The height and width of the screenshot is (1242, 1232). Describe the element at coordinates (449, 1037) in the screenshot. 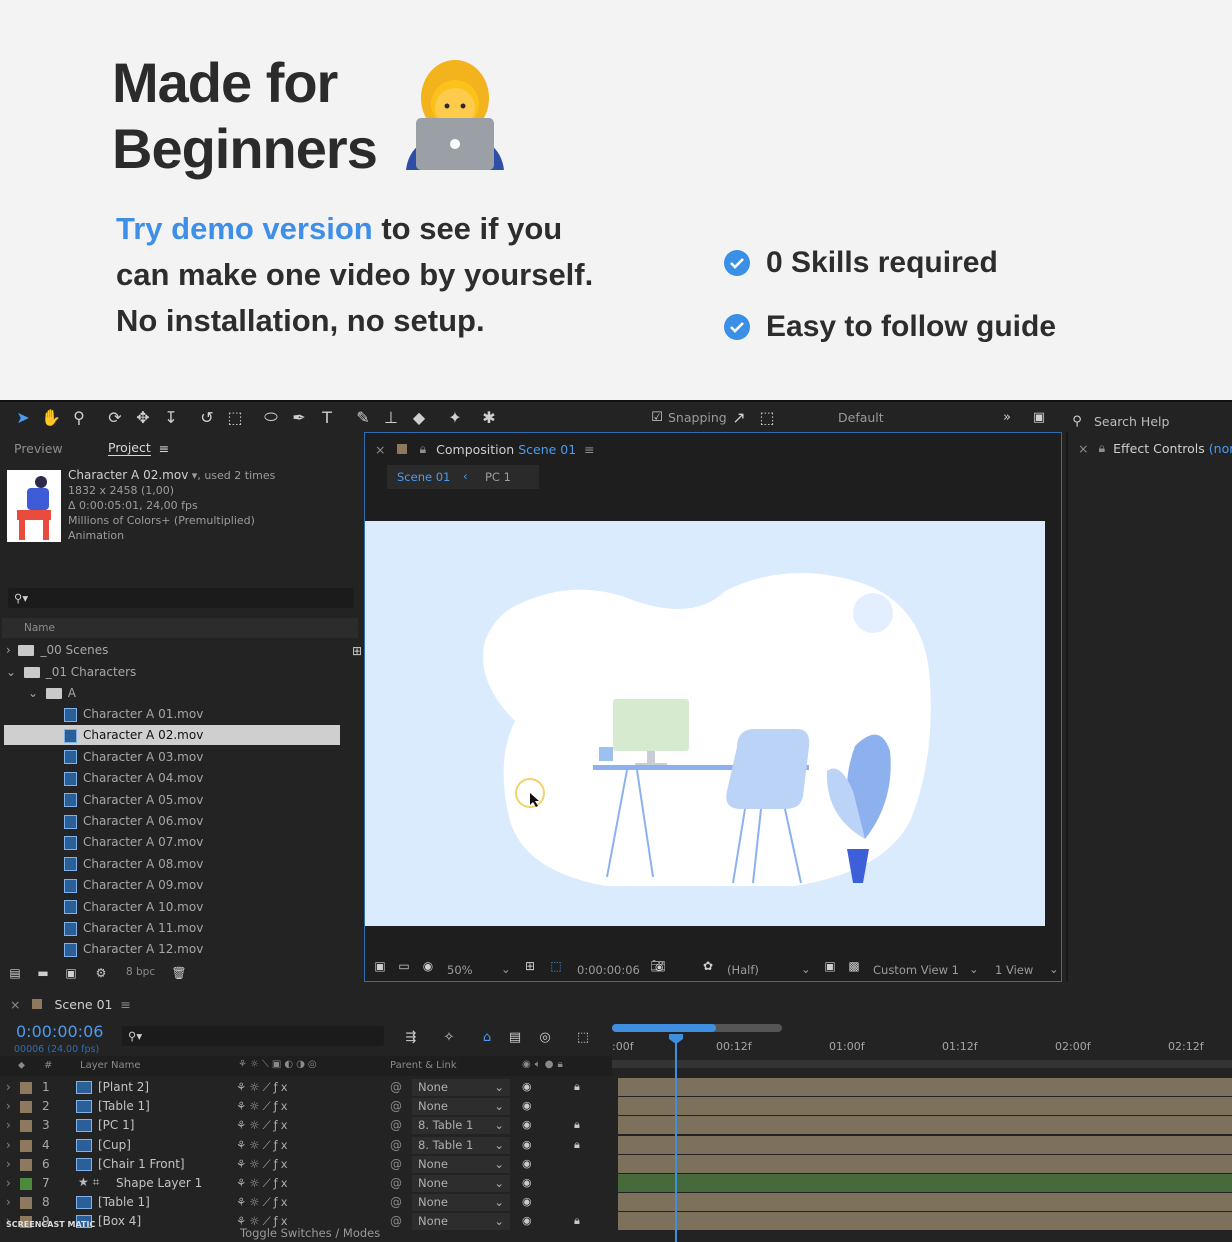

I see `draft-3d-icon: ✧` at that location.